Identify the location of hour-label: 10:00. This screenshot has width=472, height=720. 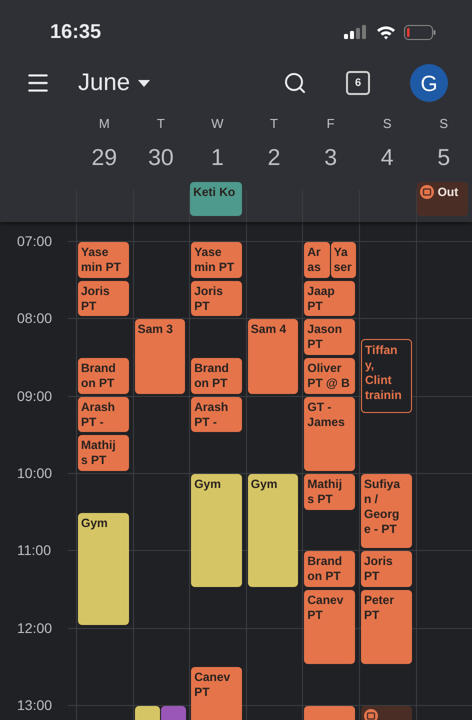
(34, 472).